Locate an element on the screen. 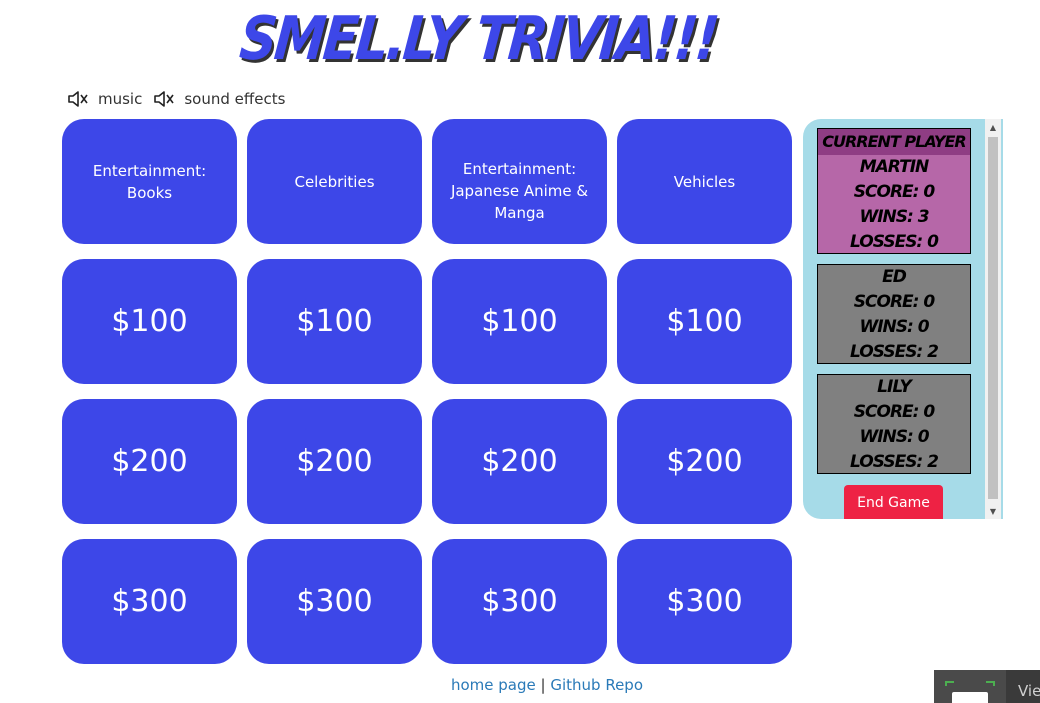  category-tile: Celebrities is located at coordinates (334, 181).